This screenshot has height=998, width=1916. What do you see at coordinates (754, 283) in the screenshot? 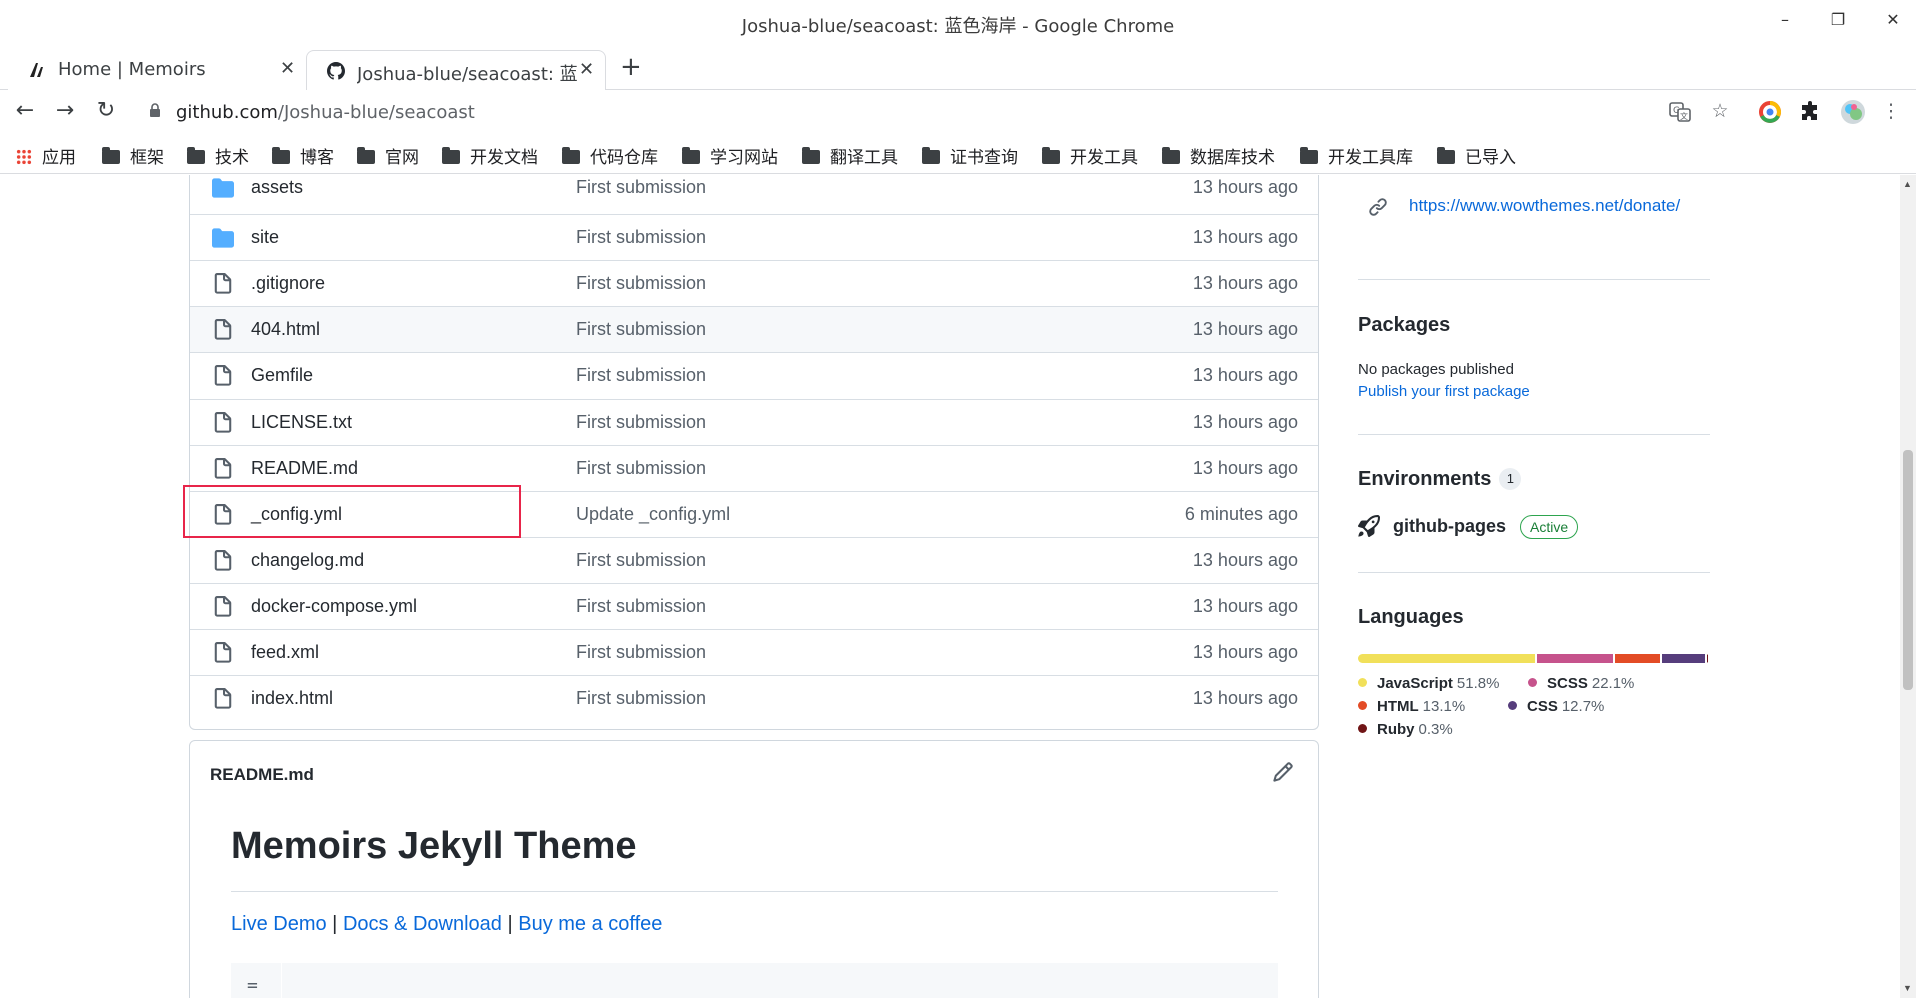
I see `file-row: .gitignore First submission 13 hours ago` at bounding box center [754, 283].